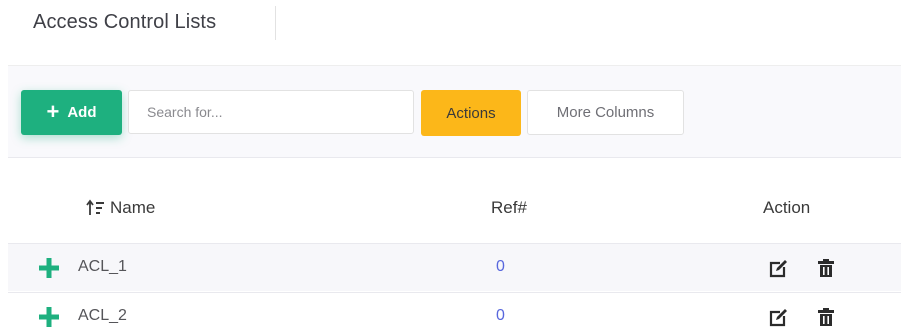  Describe the element at coordinates (133, 207) in the screenshot. I see `column-header-name-label: Name` at that location.